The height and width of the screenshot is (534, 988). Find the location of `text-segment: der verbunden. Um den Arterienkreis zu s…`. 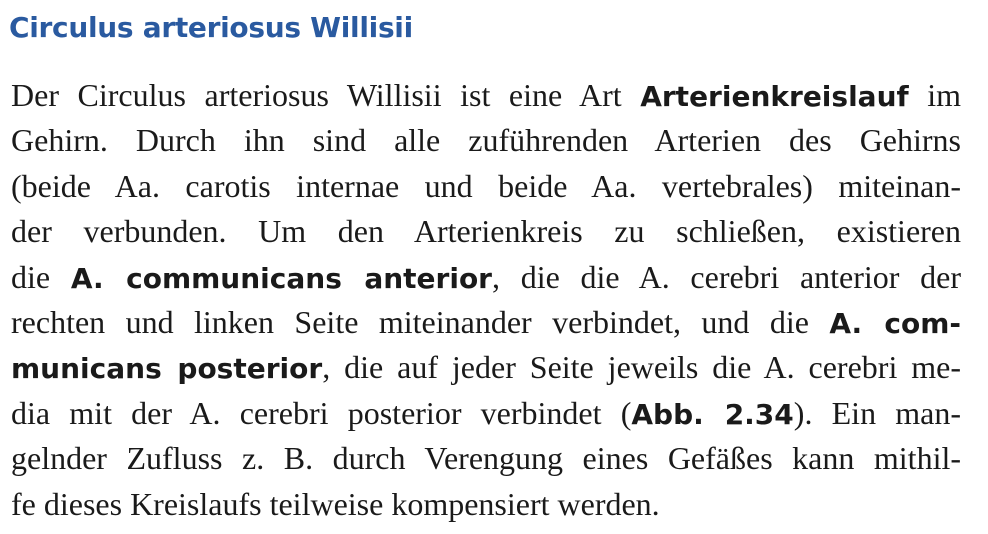

text-segment: der verbunden. Um den Arterienkreis zu s… is located at coordinates (486, 231).